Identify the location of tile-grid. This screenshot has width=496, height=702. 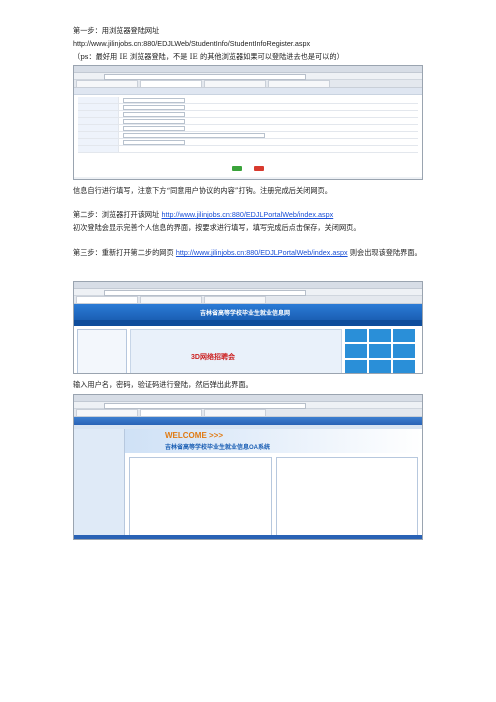
(380, 351).